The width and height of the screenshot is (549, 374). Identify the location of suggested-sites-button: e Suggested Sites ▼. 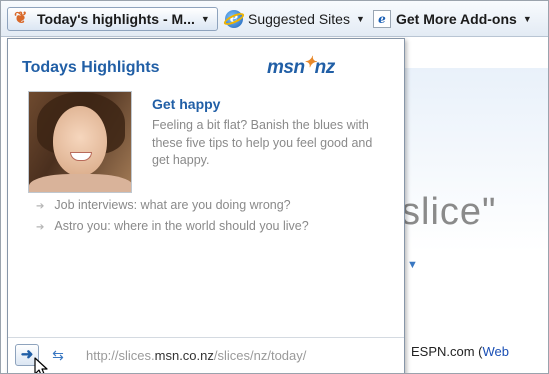
(293, 19).